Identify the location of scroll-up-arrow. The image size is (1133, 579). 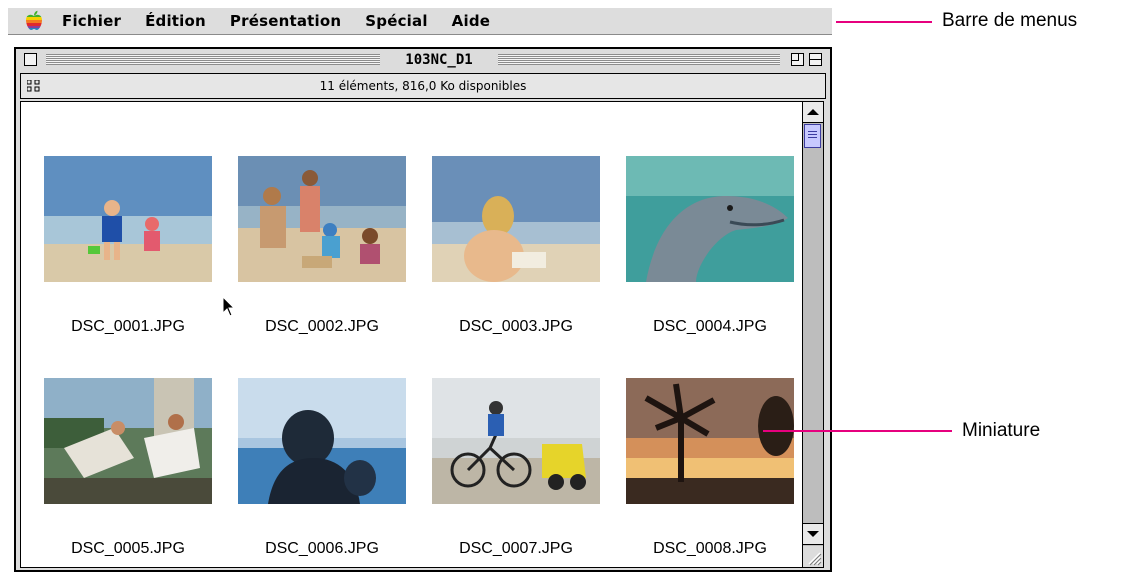
(813, 112).